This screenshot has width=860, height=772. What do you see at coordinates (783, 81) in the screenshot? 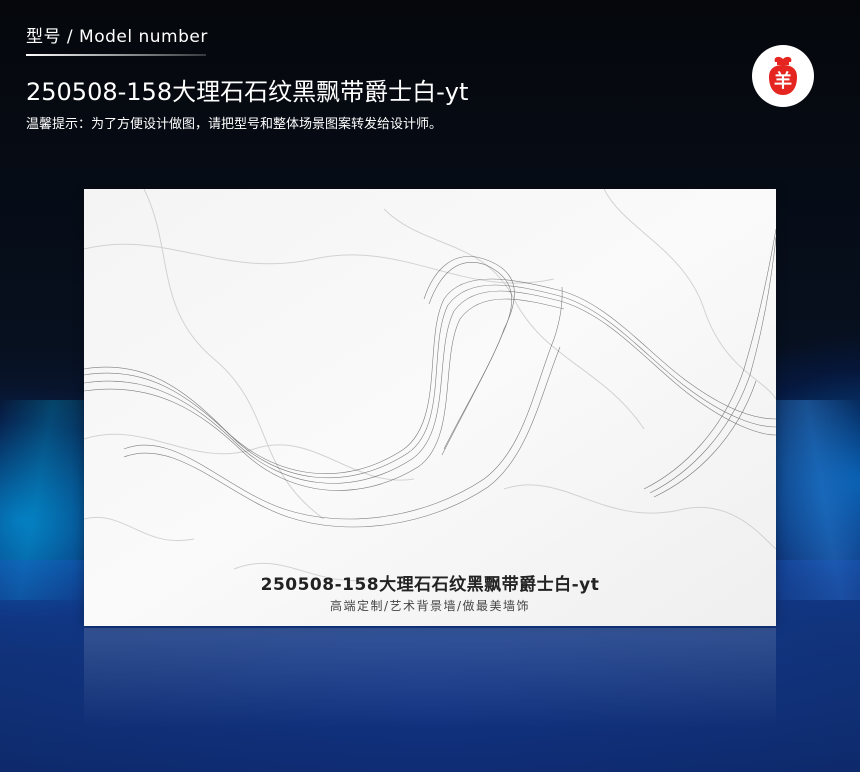
I see `logo-glyph: 羊` at bounding box center [783, 81].